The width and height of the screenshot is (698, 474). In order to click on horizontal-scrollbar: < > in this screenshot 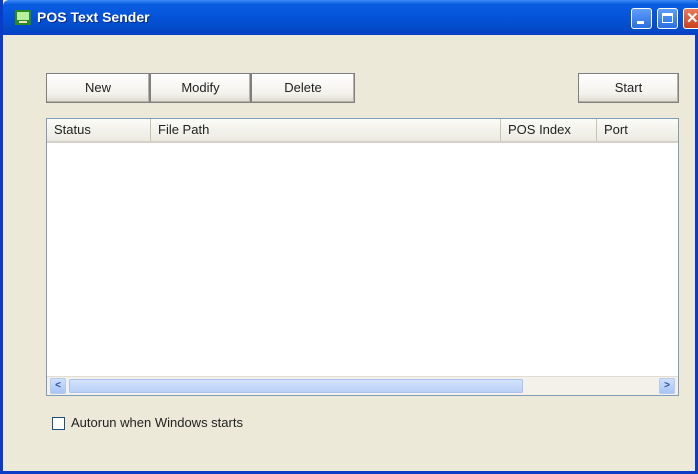, I will do `click(362, 385)`.